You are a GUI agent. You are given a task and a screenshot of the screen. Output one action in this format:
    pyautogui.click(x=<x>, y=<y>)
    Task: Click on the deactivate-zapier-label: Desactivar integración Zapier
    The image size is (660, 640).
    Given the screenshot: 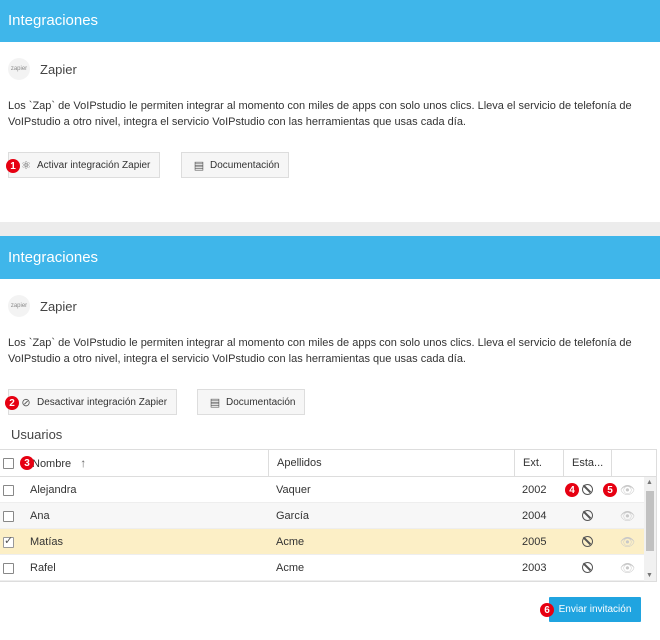 What is the action you would take?
    pyautogui.click(x=102, y=402)
    